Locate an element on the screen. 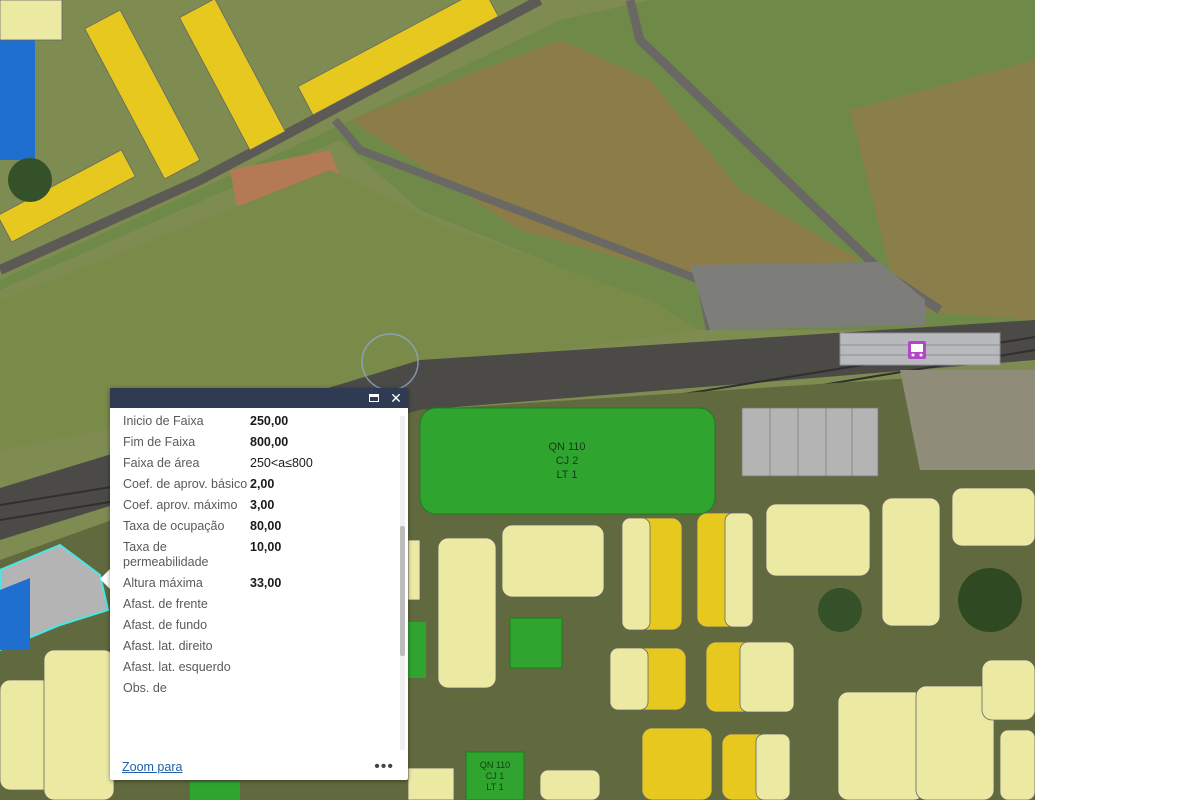  parcel-label-line: CJ 2 is located at coordinates (567, 461).